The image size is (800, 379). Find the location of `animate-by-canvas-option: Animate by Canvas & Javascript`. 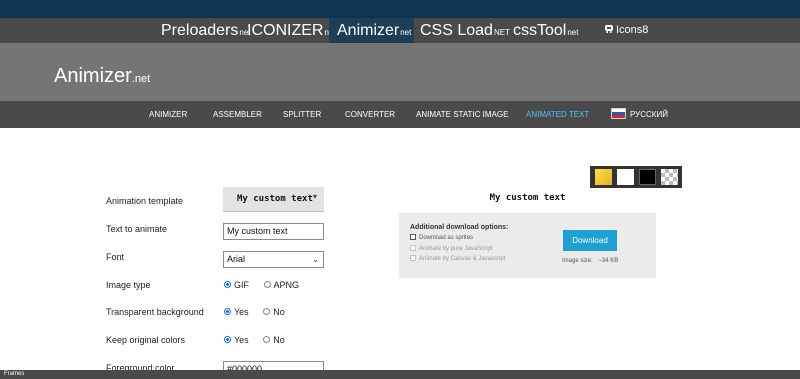

animate-by-canvas-option: Animate by Canvas & Javascript is located at coordinates (458, 259).